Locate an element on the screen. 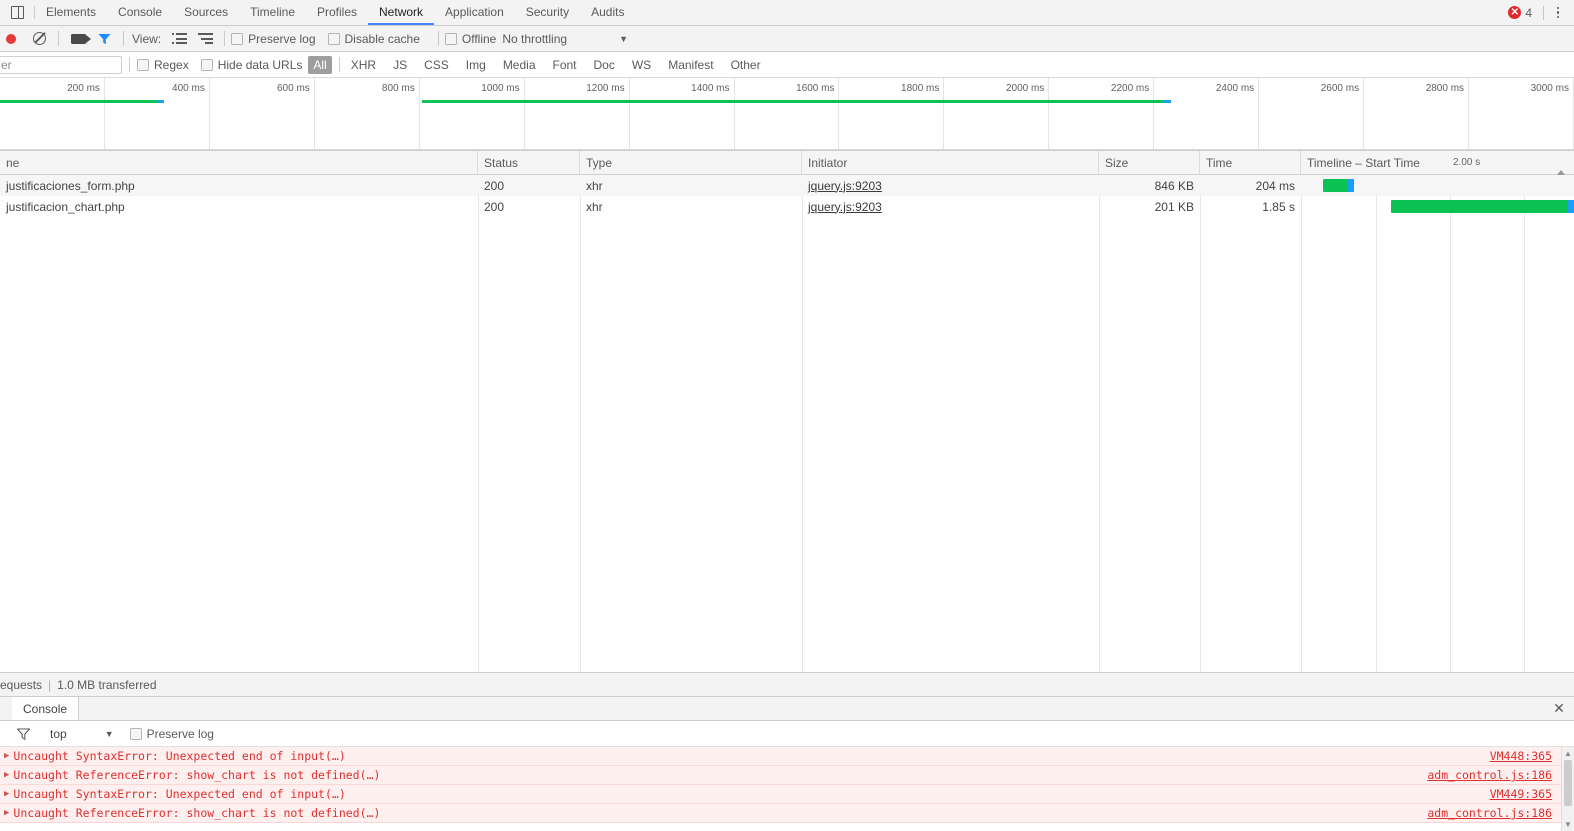  column-header-initiator-label: Initiator is located at coordinates (828, 162).